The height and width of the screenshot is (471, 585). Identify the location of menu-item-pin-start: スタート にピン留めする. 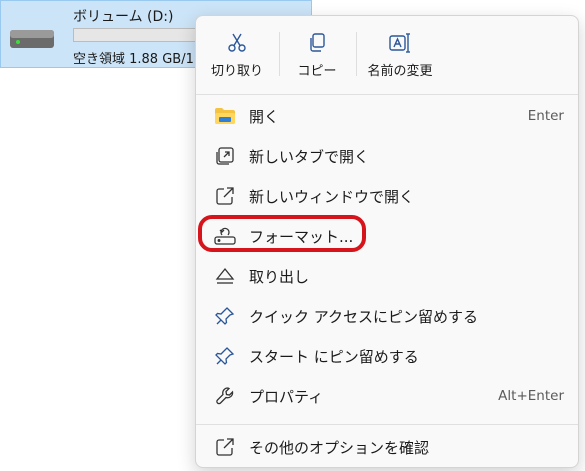
(387, 356).